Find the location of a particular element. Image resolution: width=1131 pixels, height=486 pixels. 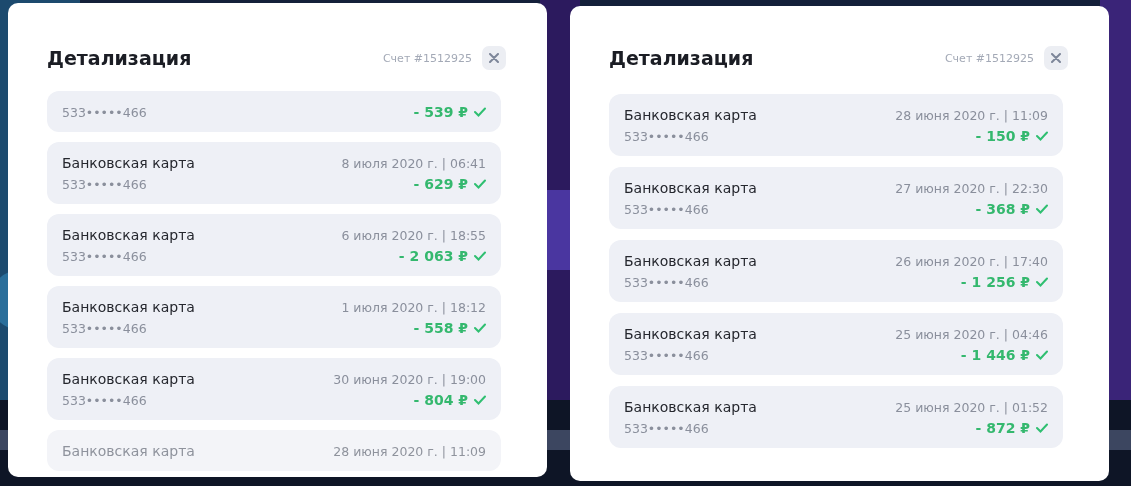

amount: - 629 ₽ is located at coordinates (440, 184).